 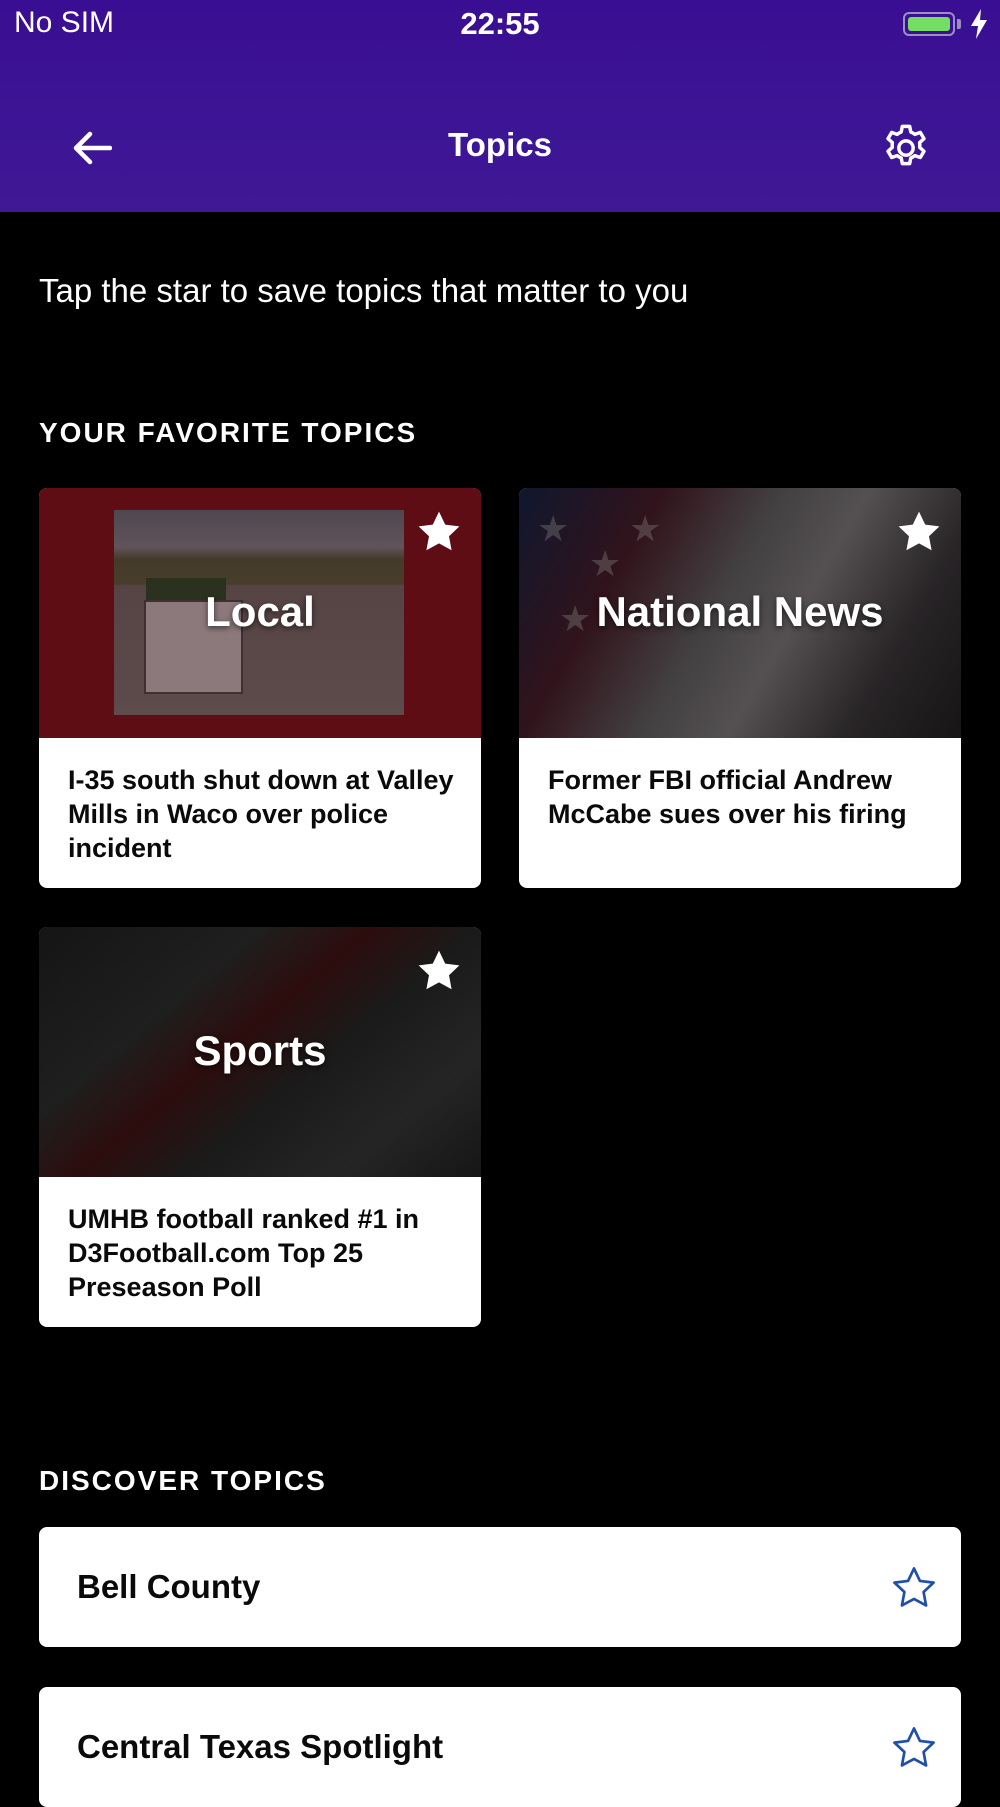 I want to click on card-topic-label: Sports, so click(x=260, y=1050).